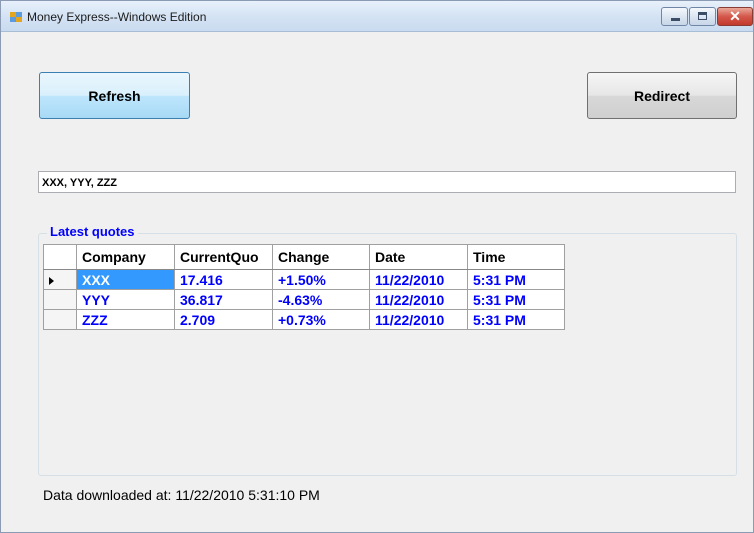  Describe the element at coordinates (117, 17) in the screenshot. I see `window-title: Money Express--Windows Edition` at that location.